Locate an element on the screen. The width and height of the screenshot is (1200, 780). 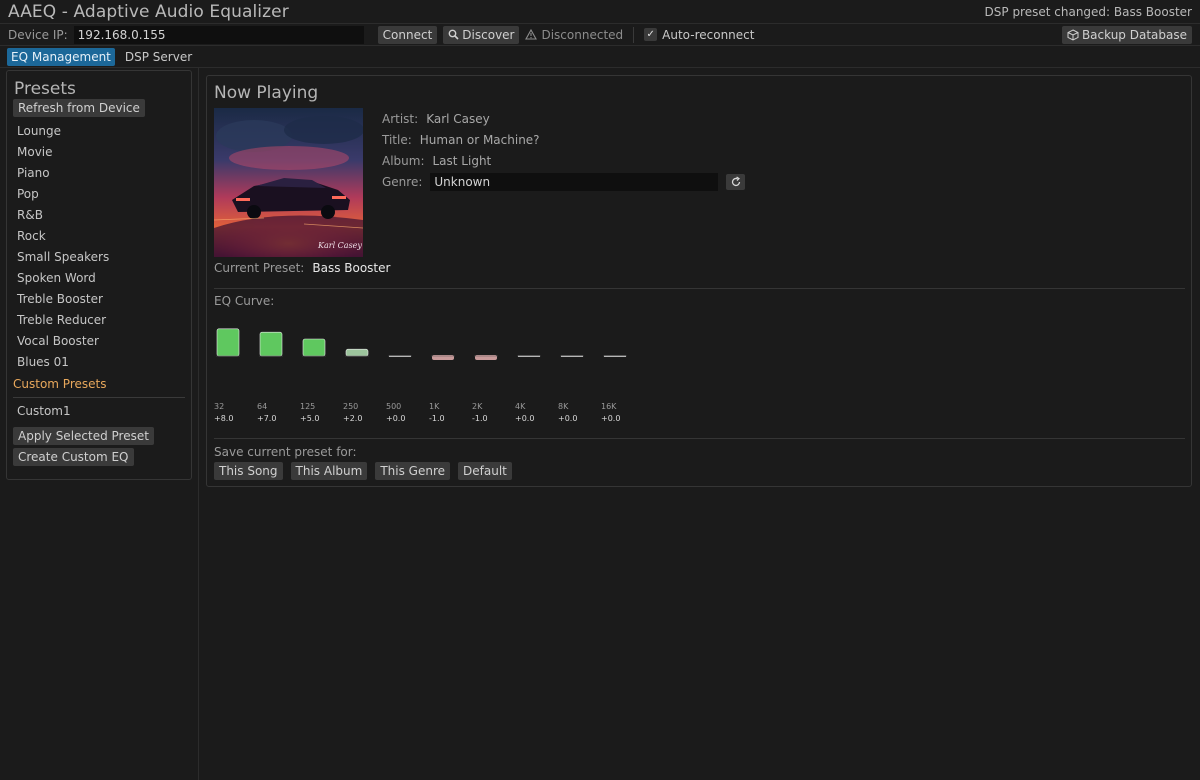
discover-button: Discover is located at coordinates (481, 34).